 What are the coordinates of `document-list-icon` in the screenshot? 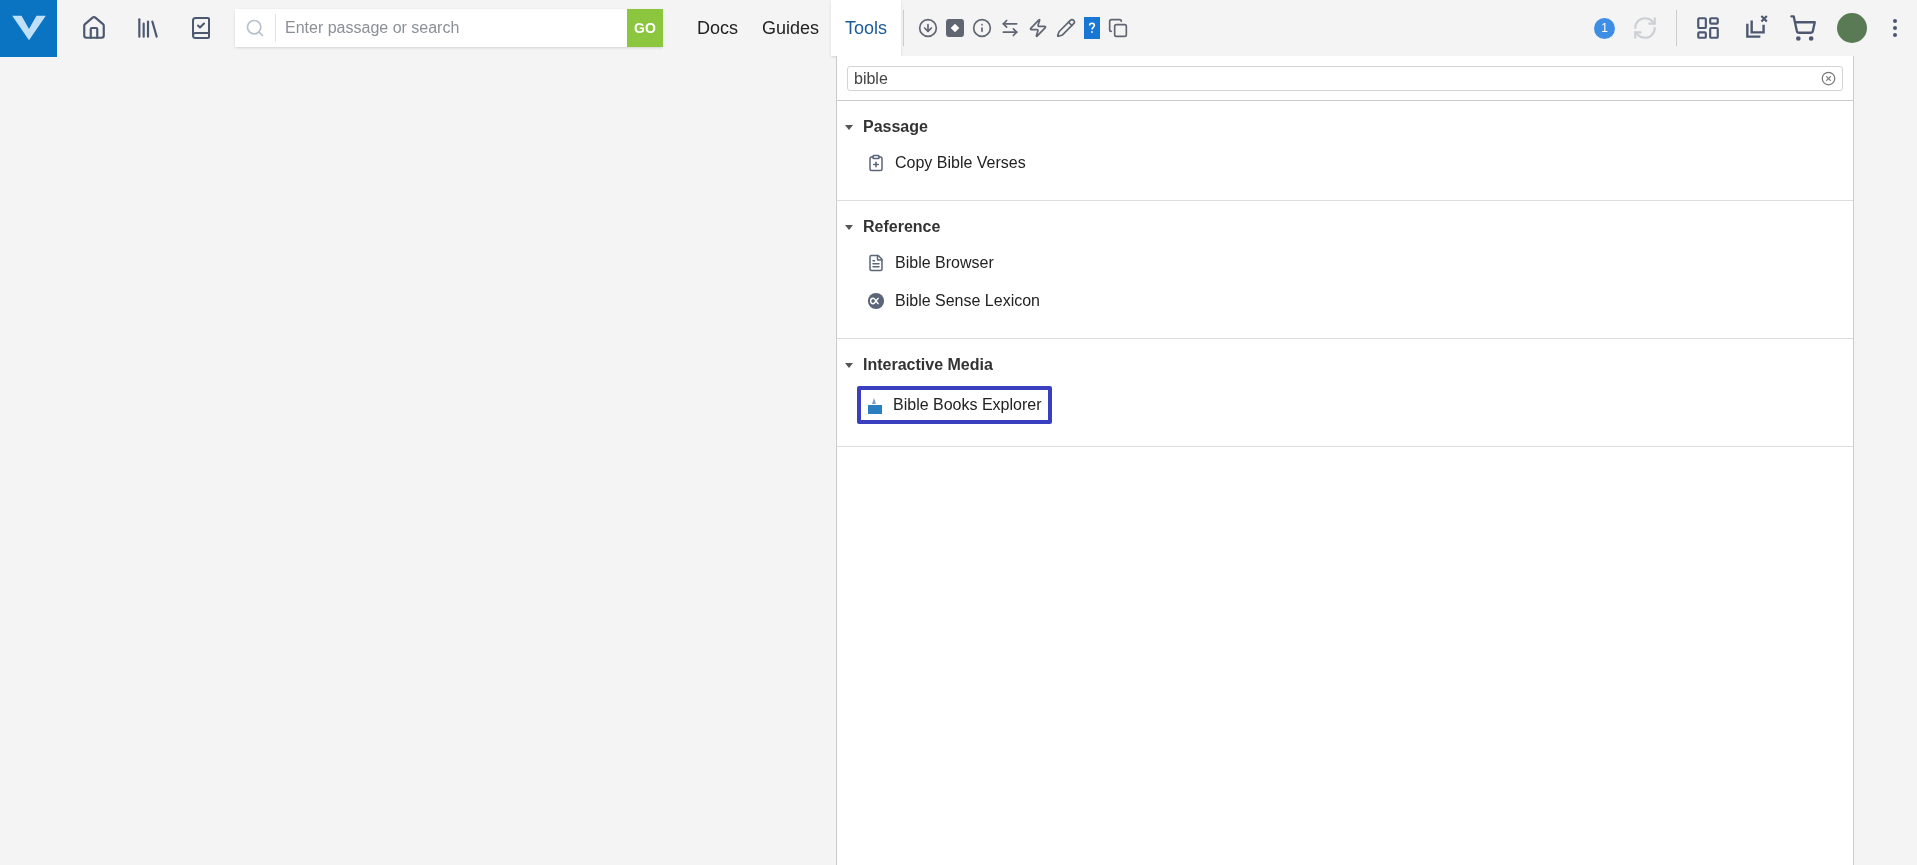 It's located at (876, 263).